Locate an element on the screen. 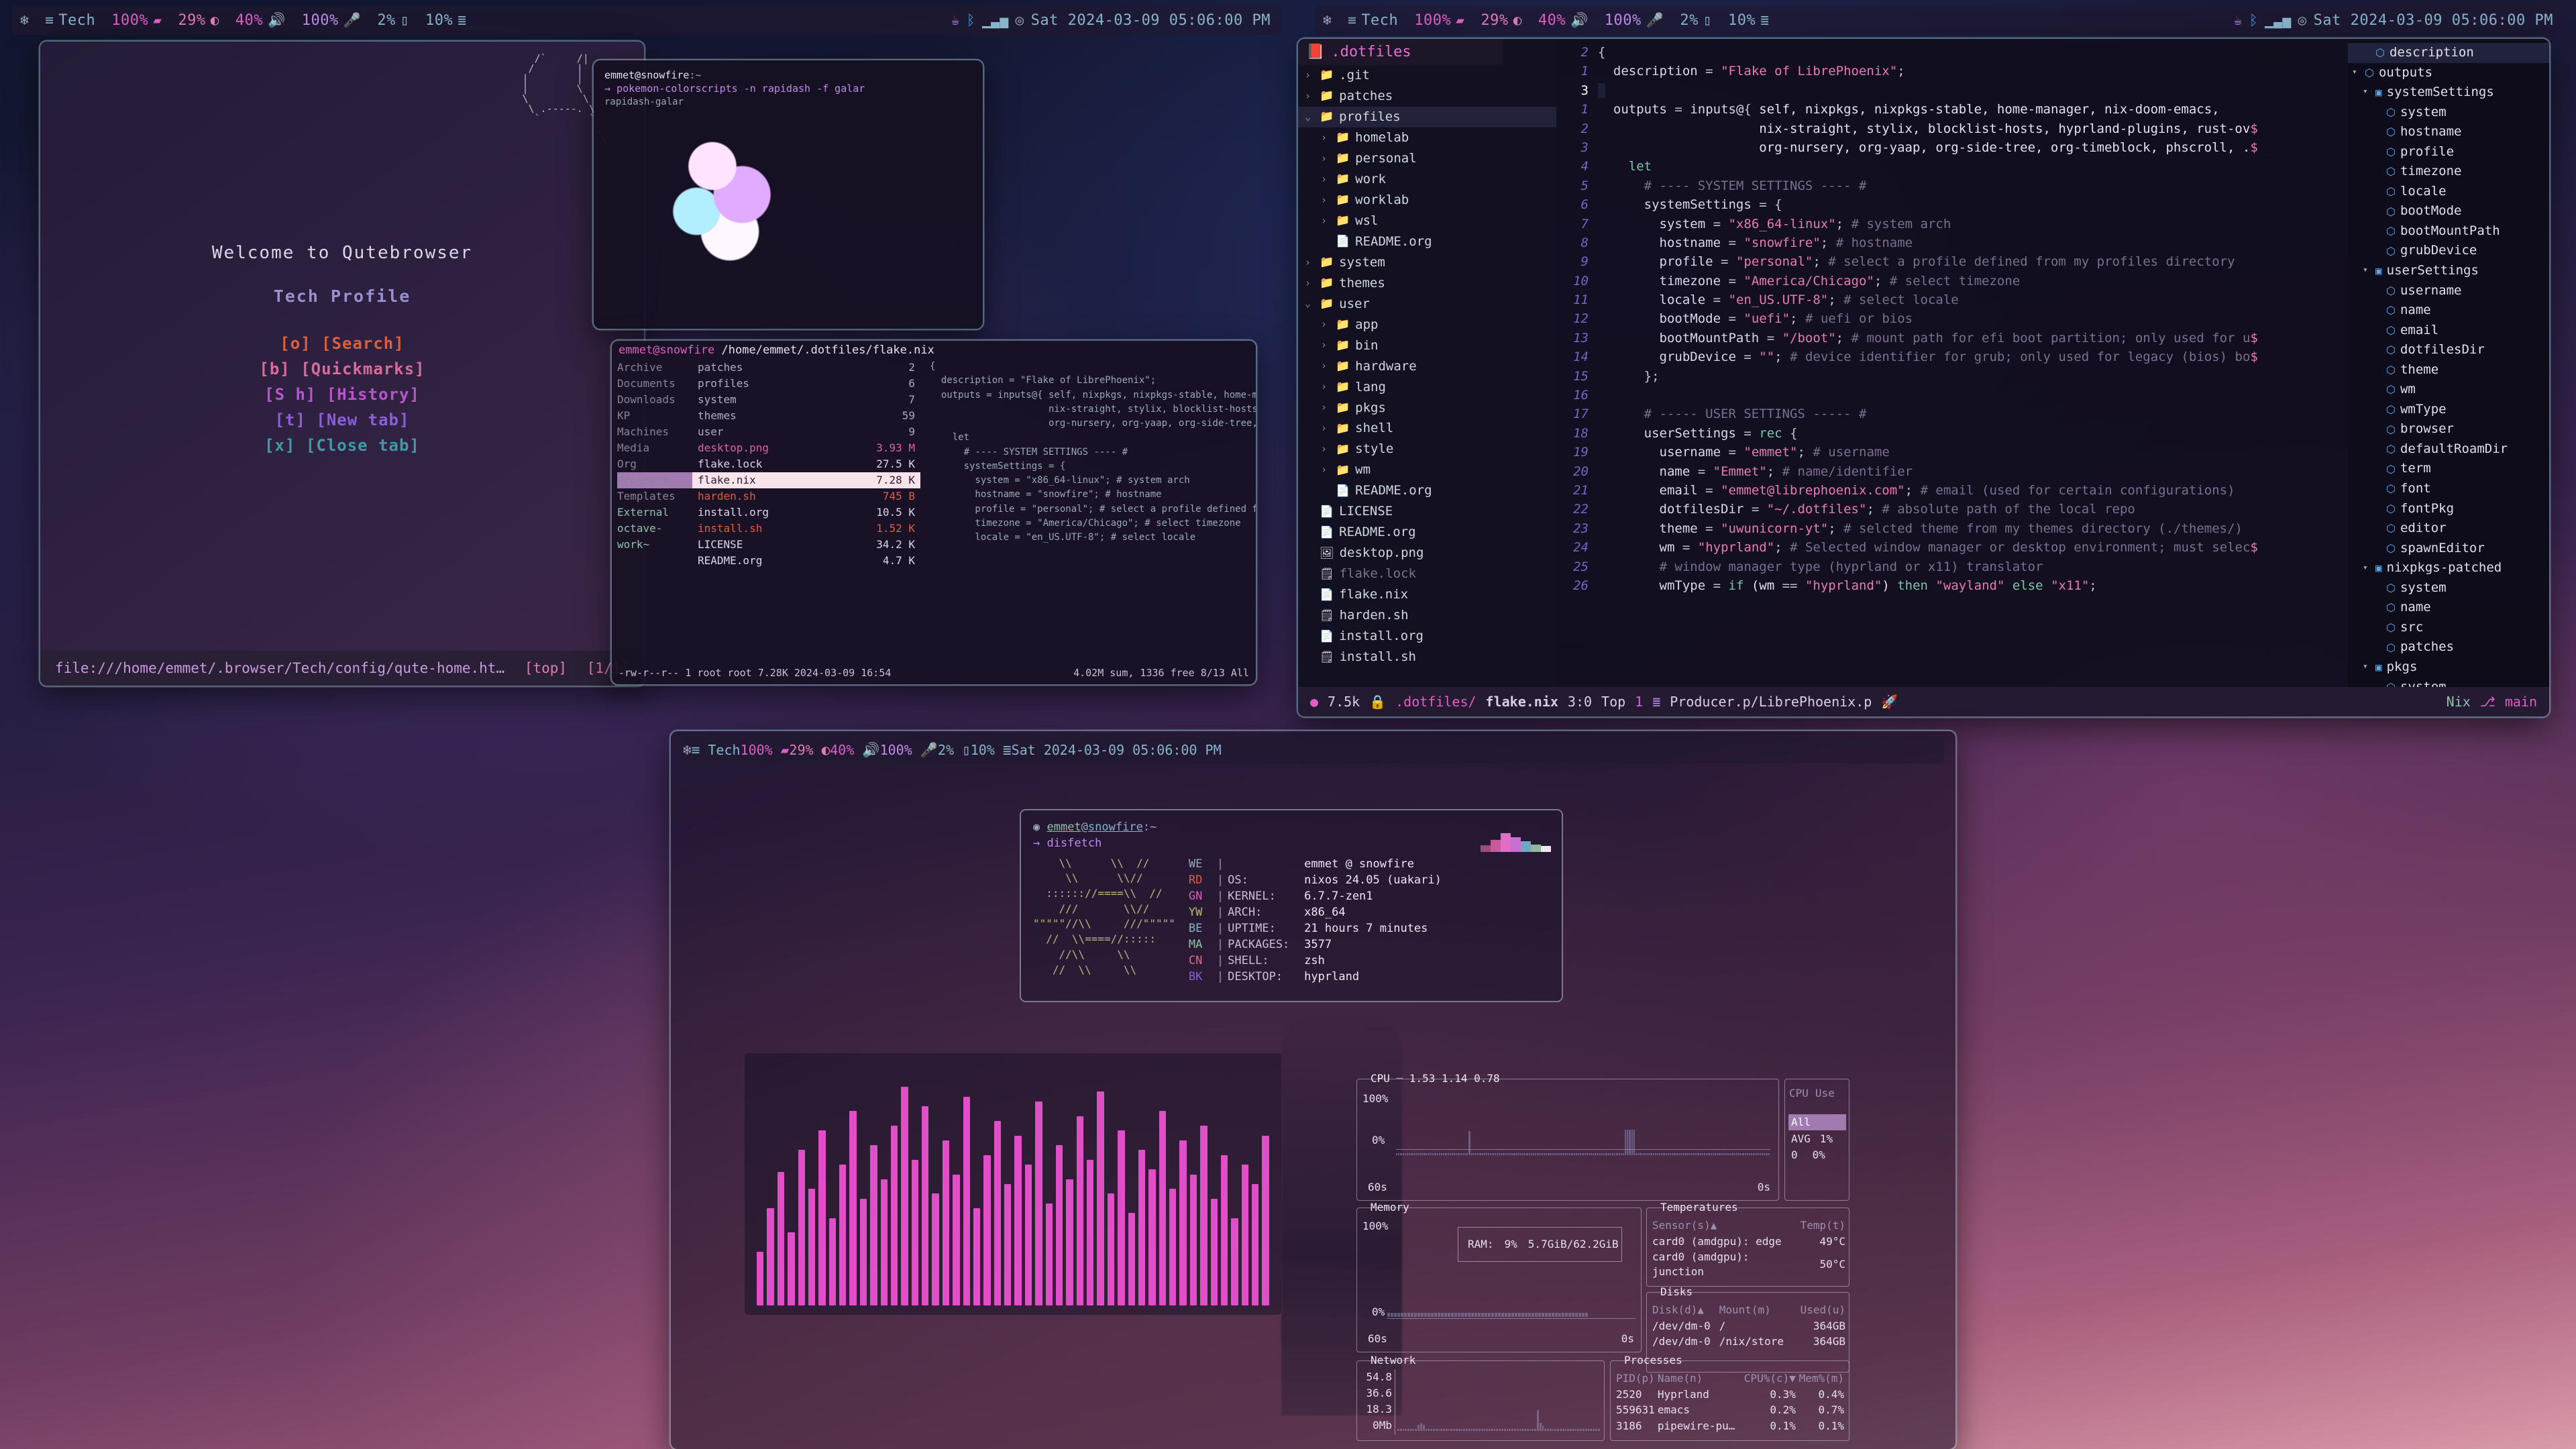 The image size is (2576, 1449). cpu-all-row: All is located at coordinates (1817, 1122).